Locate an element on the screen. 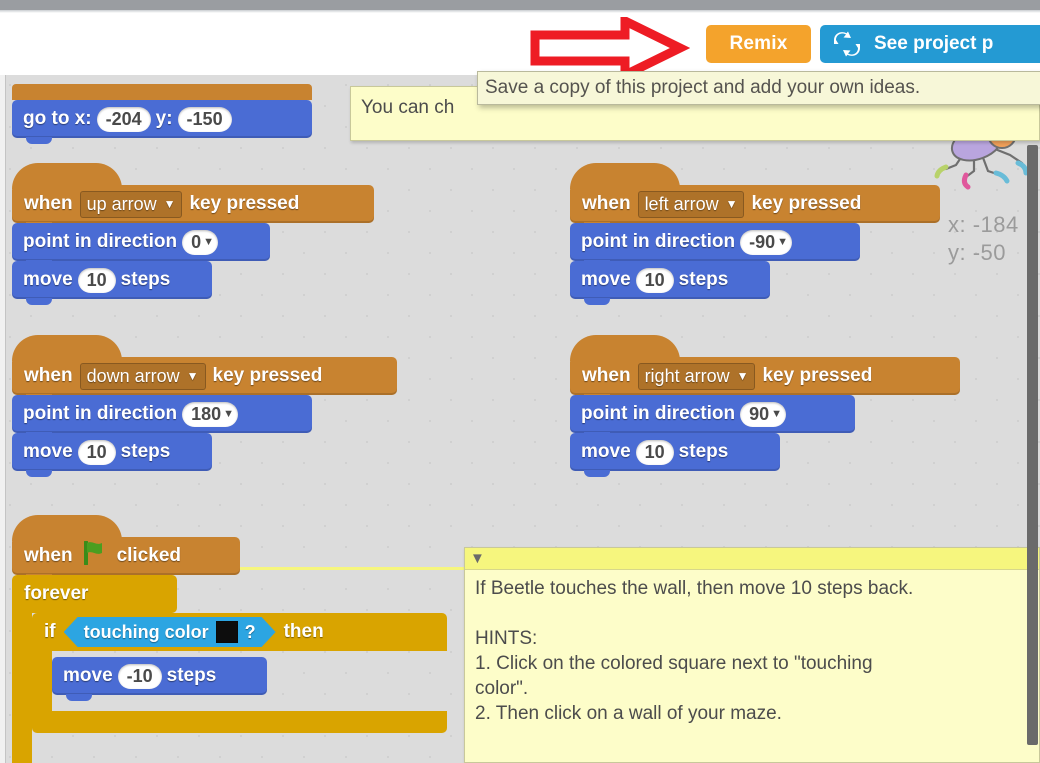  key-dropdown-left: left arrow ▼ is located at coordinates (691, 204).